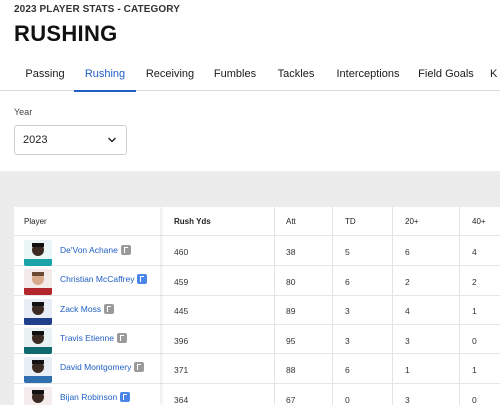 The height and width of the screenshot is (405, 500). What do you see at coordinates (81, 309) in the screenshot?
I see `player-name: Zack Moss` at bounding box center [81, 309].